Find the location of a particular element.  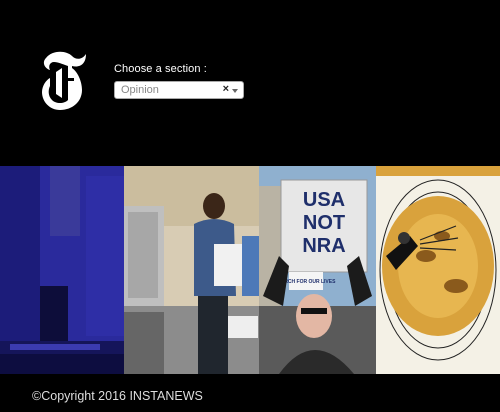

illustration-photo is located at coordinates (438, 270).